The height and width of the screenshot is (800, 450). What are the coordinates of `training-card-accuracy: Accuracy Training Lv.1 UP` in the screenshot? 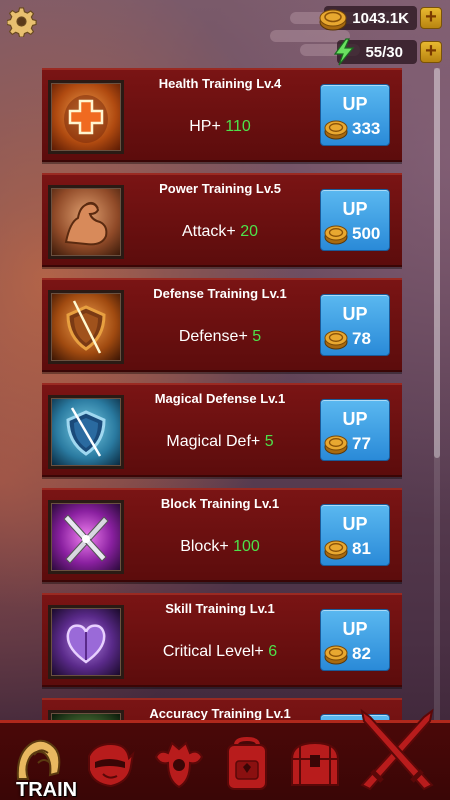 It's located at (222, 709).